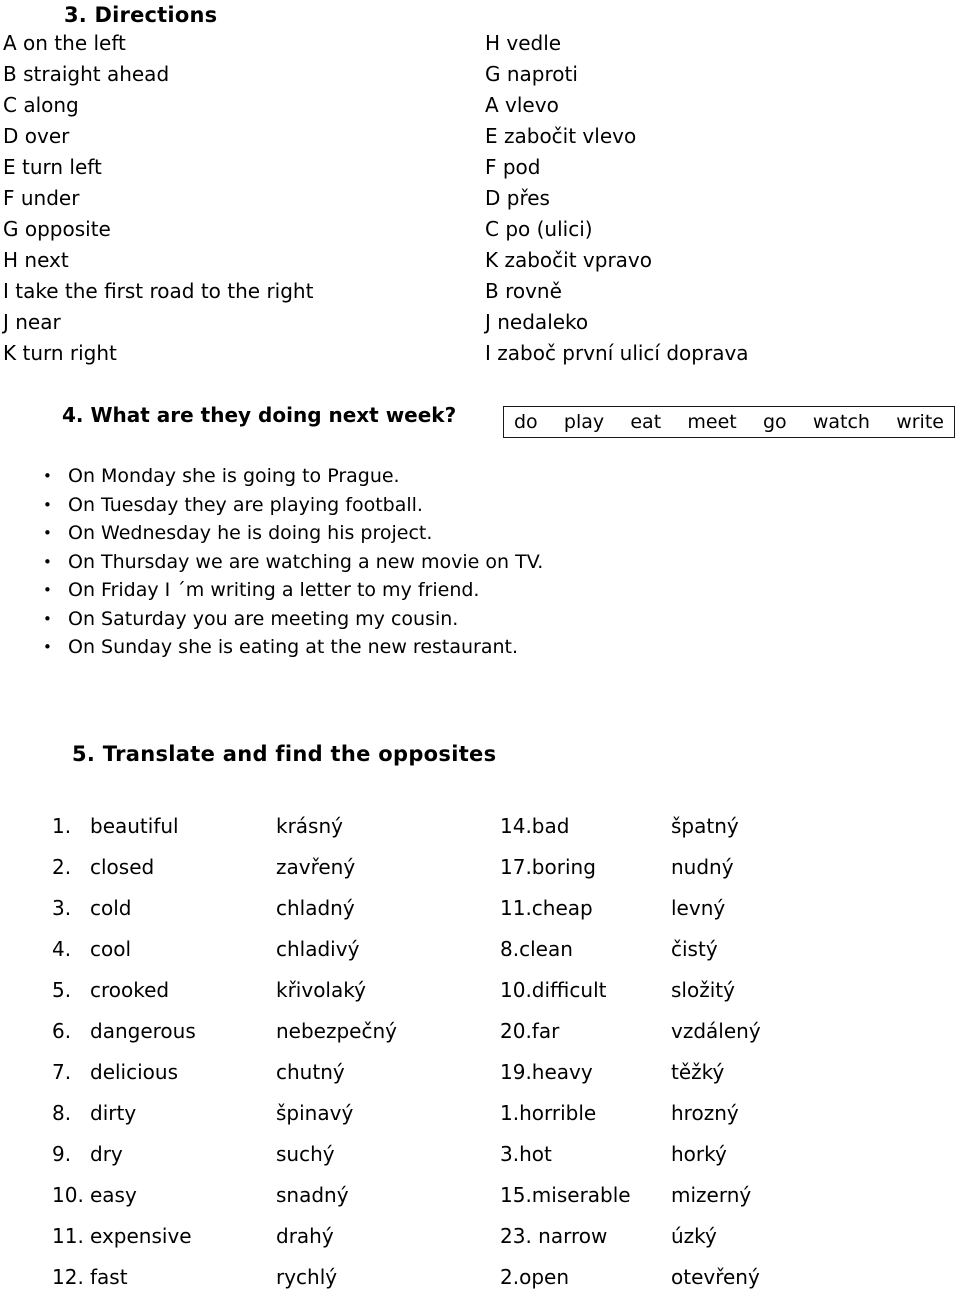  Describe the element at coordinates (62, 826) in the screenshot. I see `opposite-number-left: 1.` at that location.